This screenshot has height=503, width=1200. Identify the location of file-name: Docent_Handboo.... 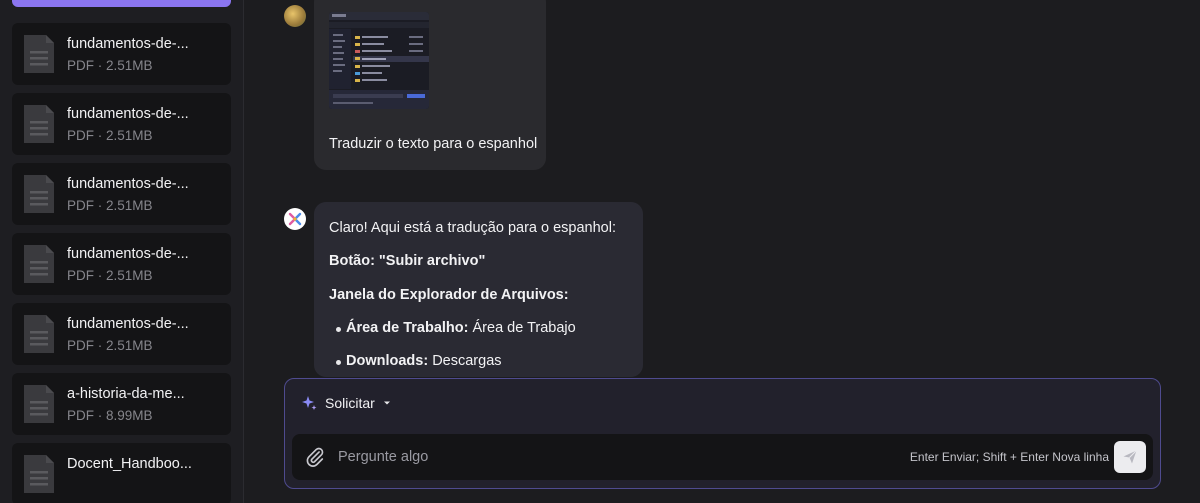
(129, 464).